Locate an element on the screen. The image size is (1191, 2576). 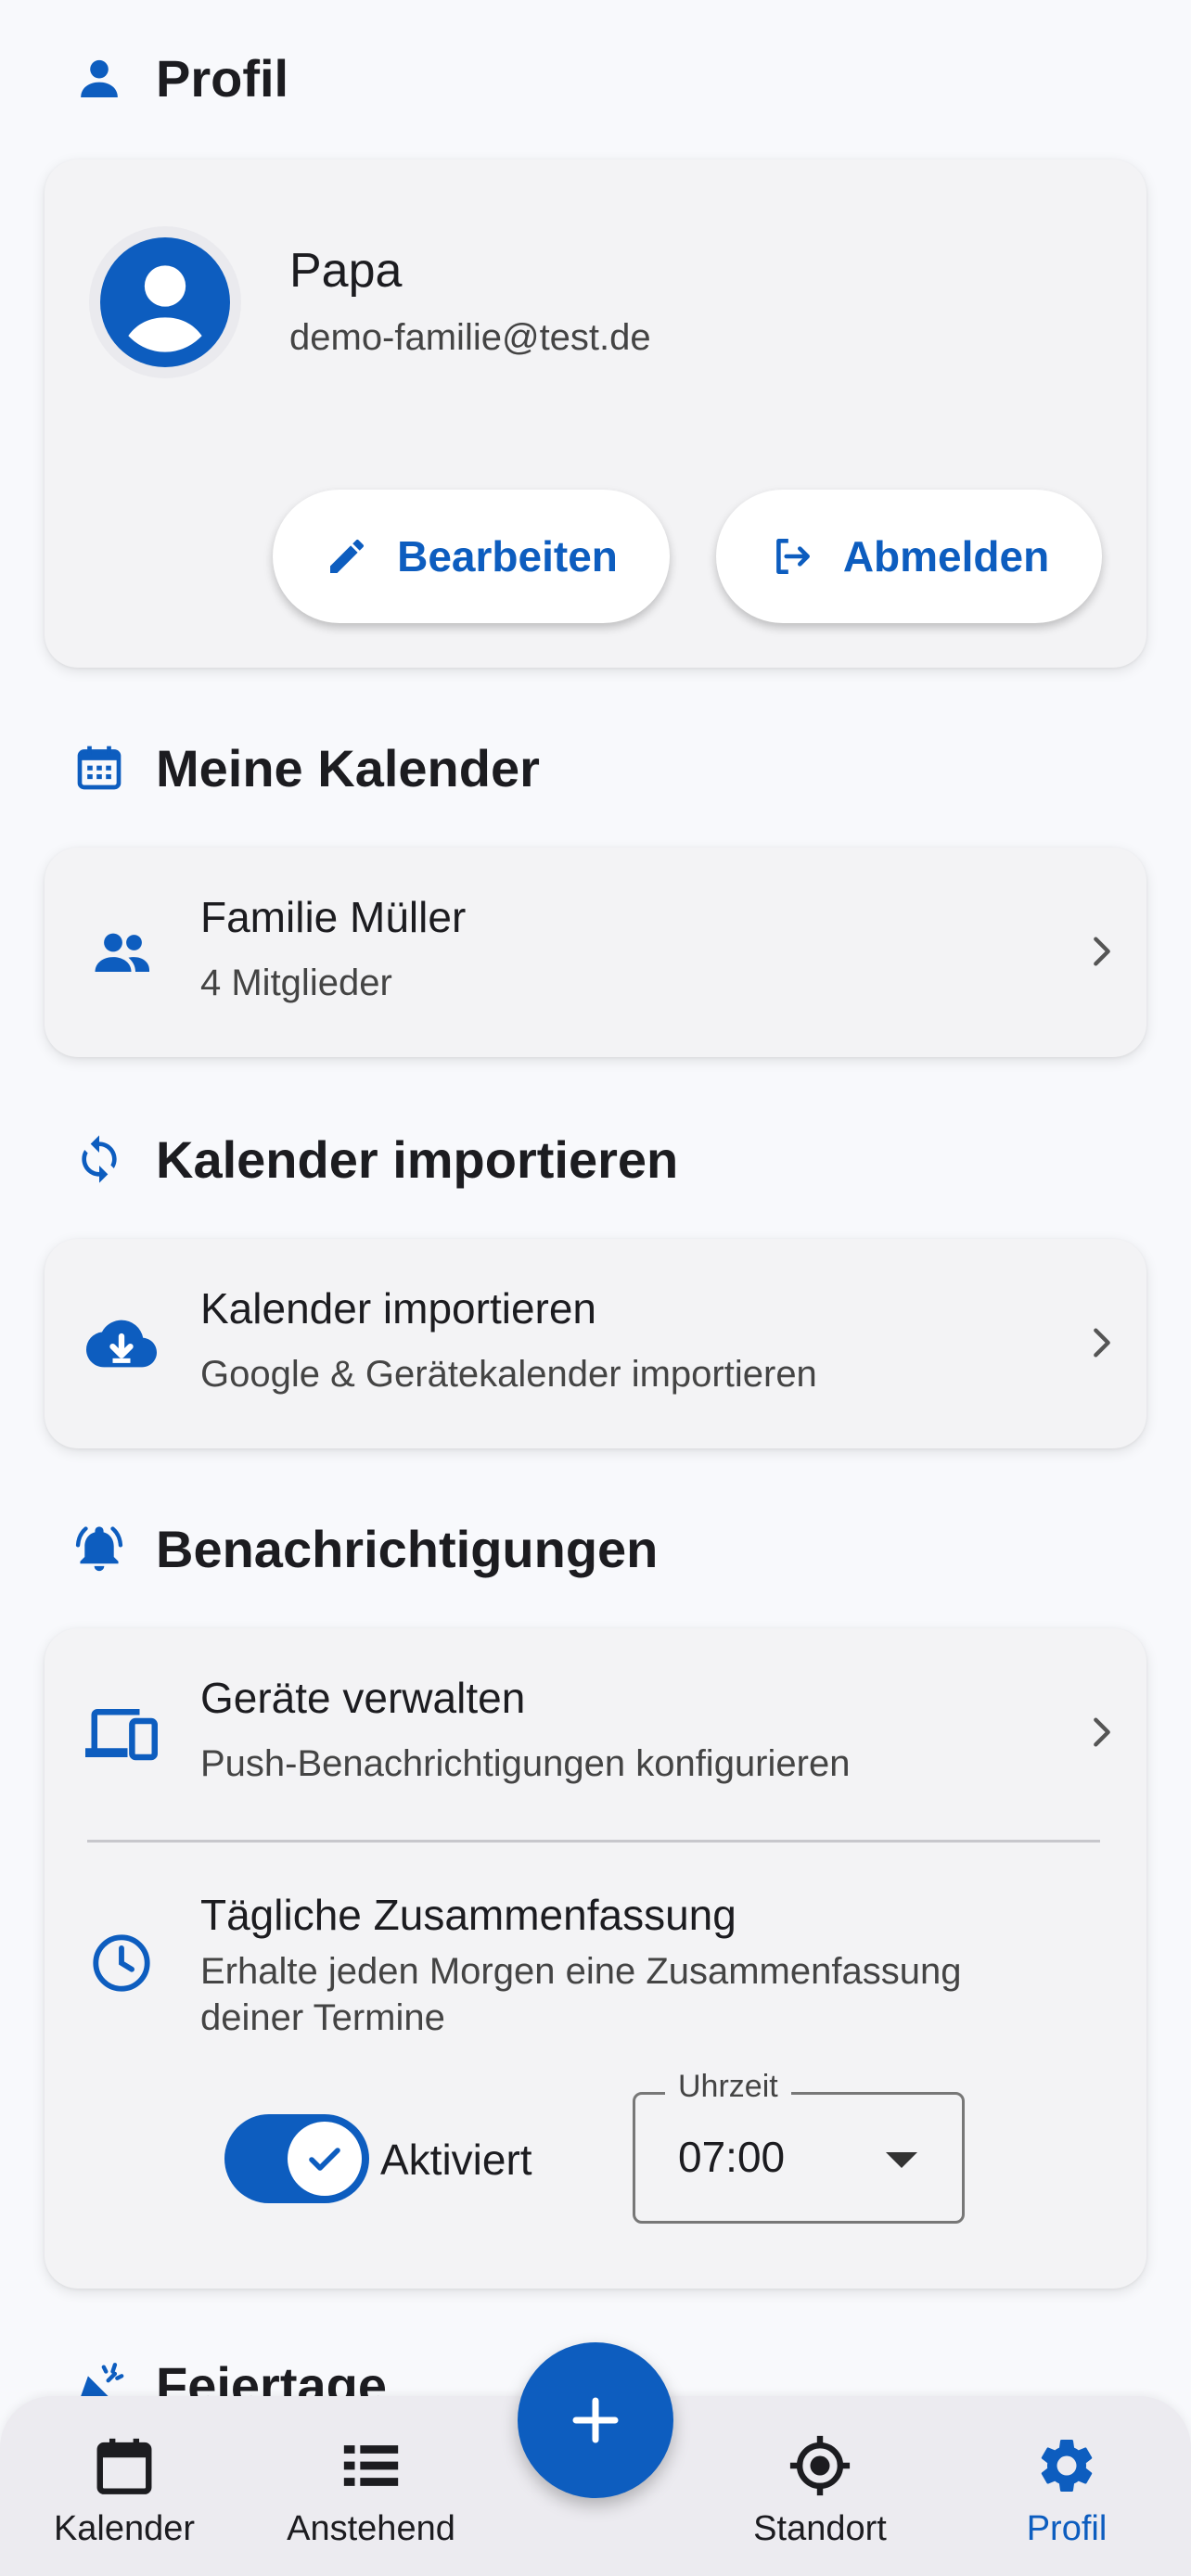
profile-name: Papa is located at coordinates (346, 271).